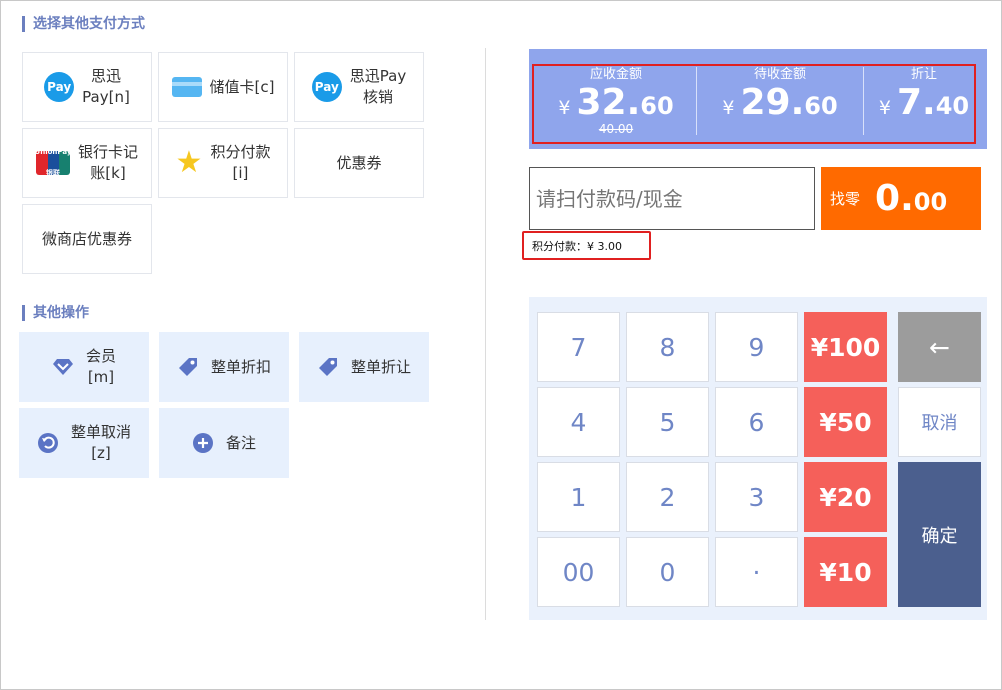 The height and width of the screenshot is (690, 1002). What do you see at coordinates (83, 24) in the screenshot?
I see `pay-methods-title: 选择其他支付方式` at bounding box center [83, 24].